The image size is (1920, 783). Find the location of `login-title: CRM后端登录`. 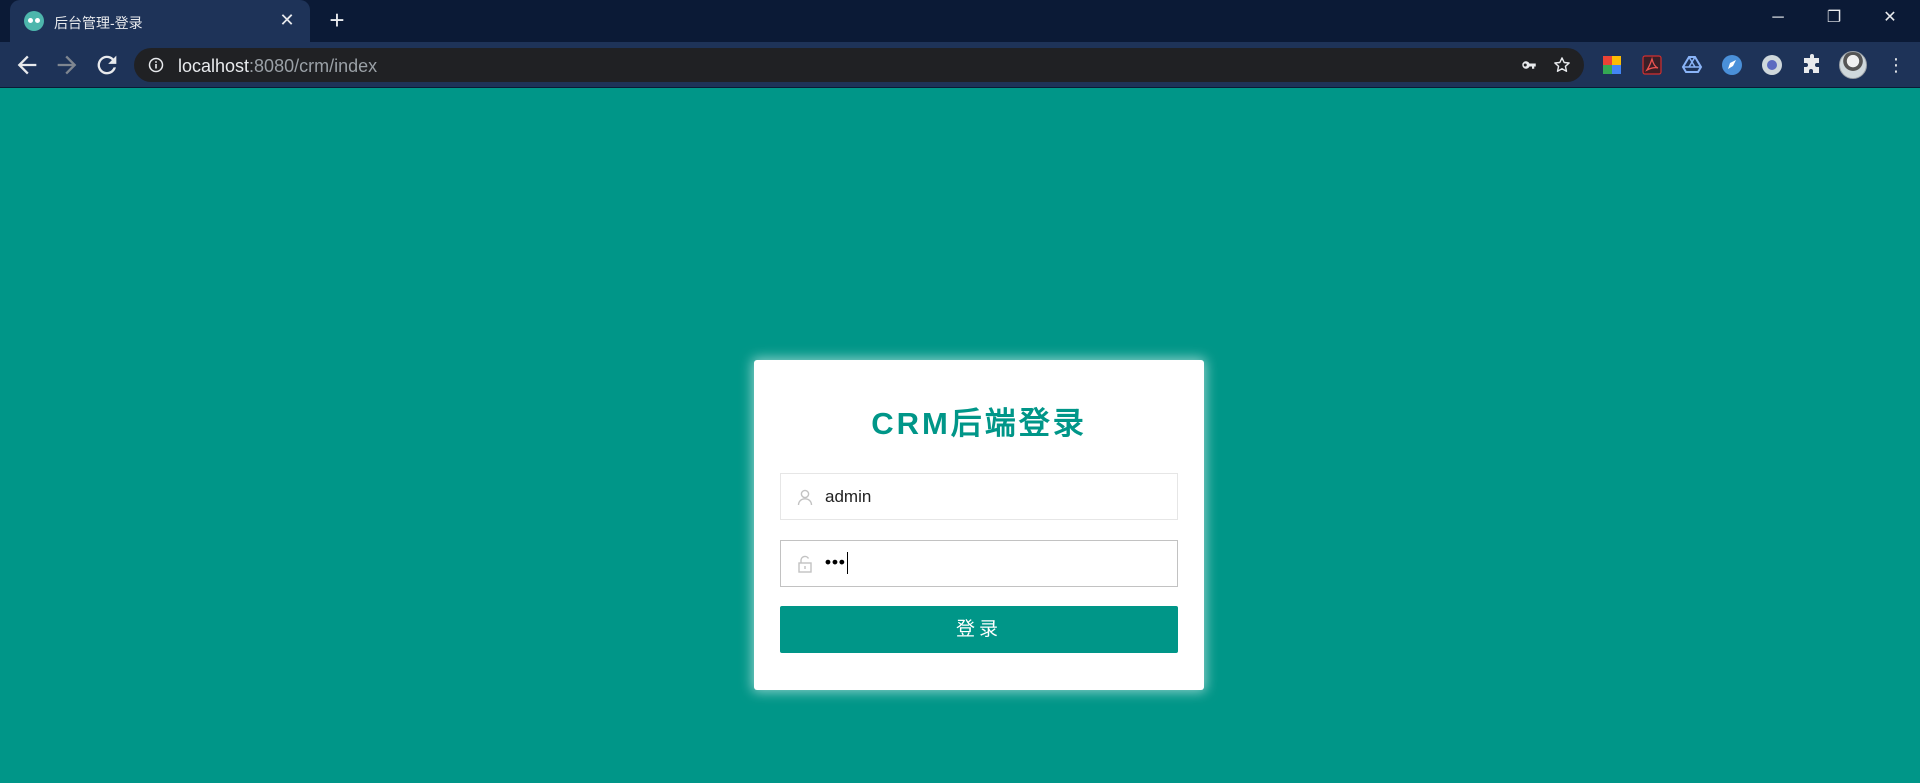

login-title: CRM后端登录 is located at coordinates (979, 423).